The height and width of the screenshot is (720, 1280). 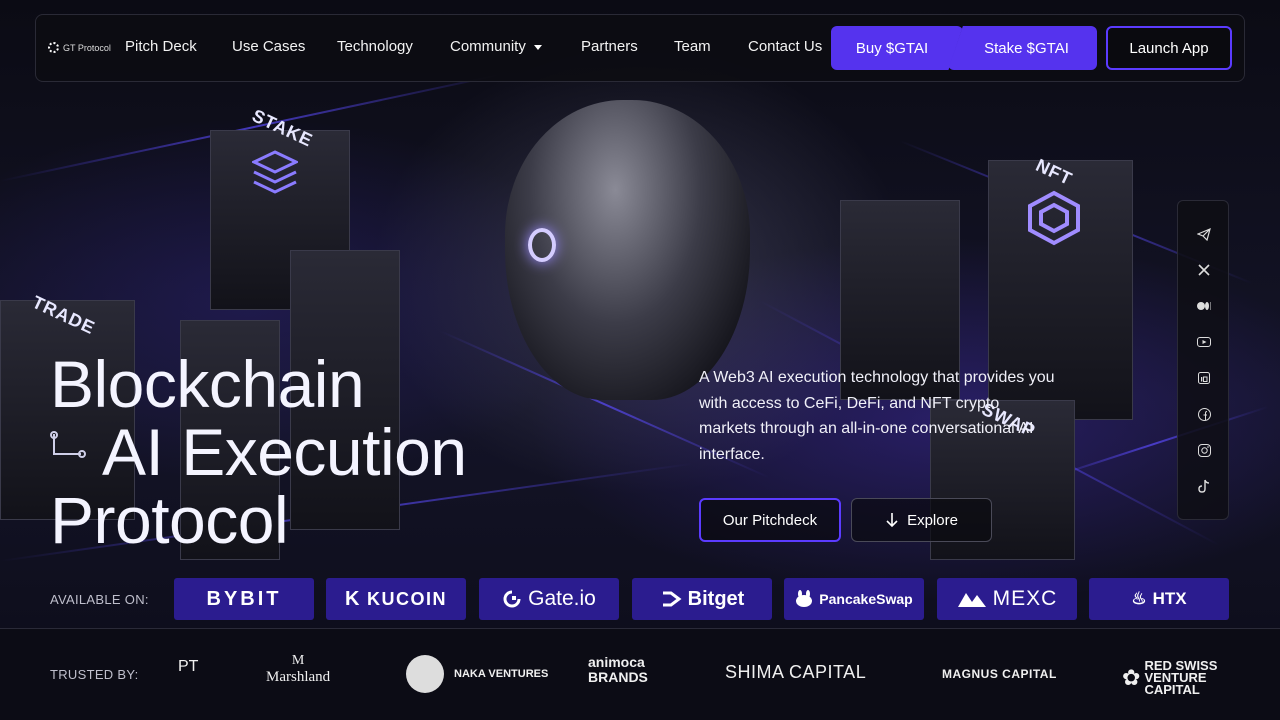 I want to click on exchange-kucoin: K KUCOIN, so click(x=396, y=599).